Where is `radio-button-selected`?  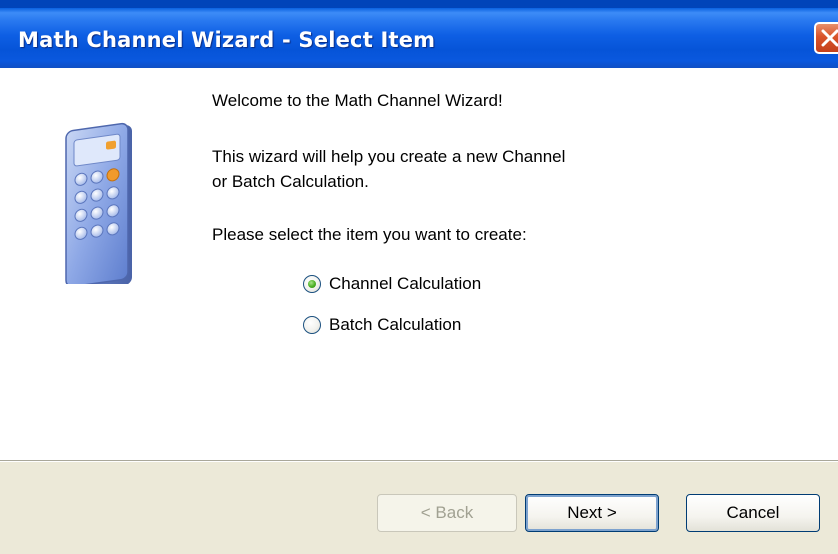
radio-button-selected is located at coordinates (312, 284).